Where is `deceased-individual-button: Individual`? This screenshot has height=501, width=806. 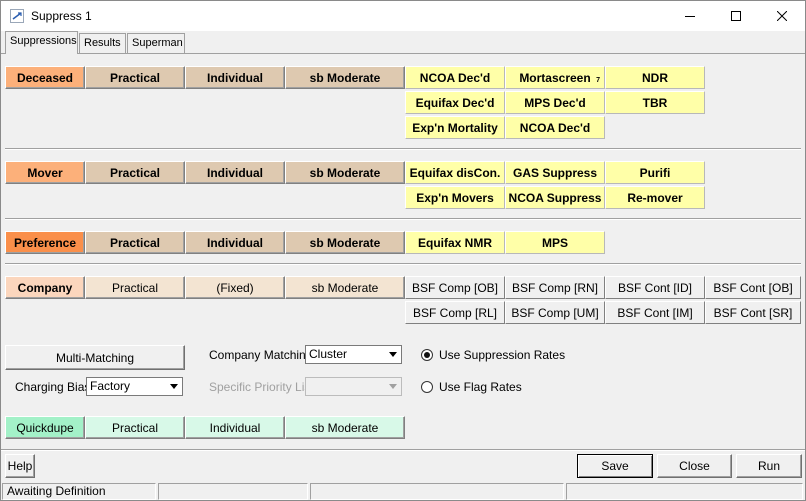 deceased-individual-button: Individual is located at coordinates (235, 77).